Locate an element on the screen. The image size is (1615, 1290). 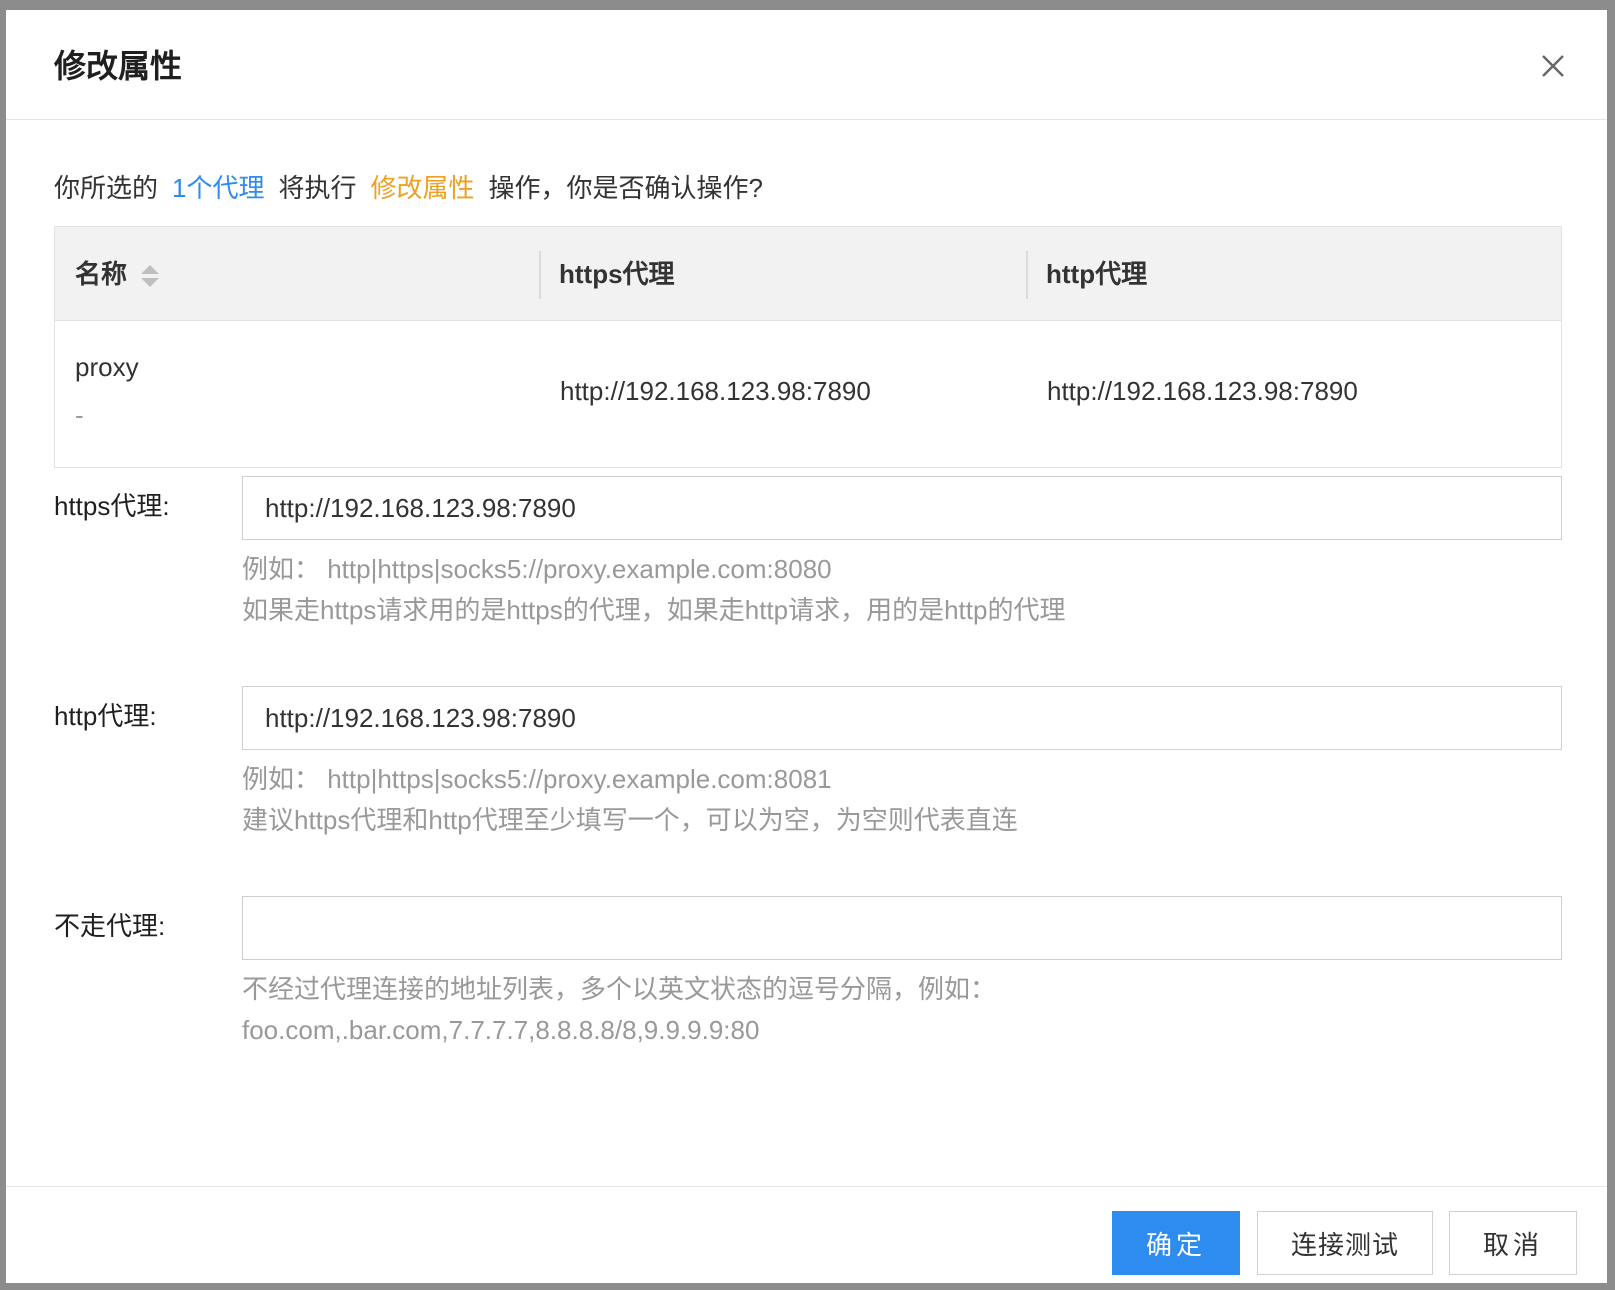
no-proxy-hint-desc: 不经过代理连接的地址列表，多个以英文状态的逗号分隔，例如： is located at coordinates (619, 989).